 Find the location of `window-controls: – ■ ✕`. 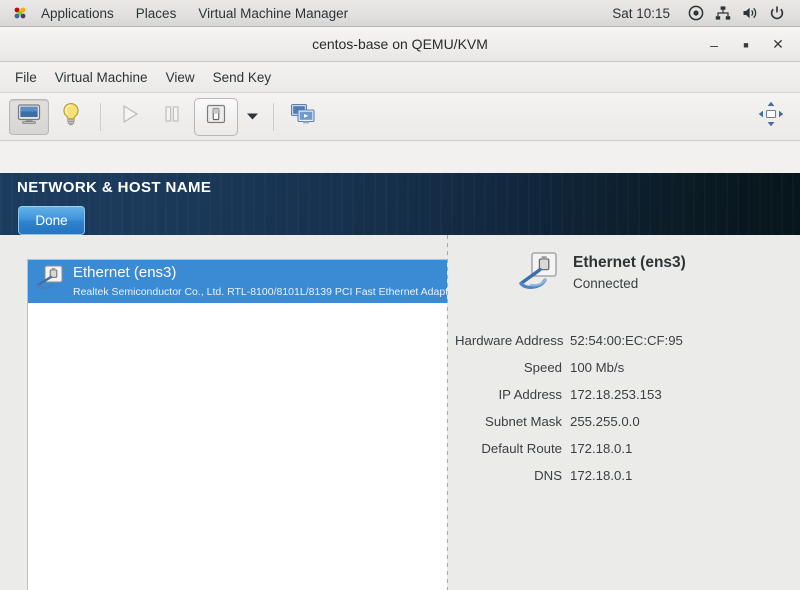

window-controls: – ■ ✕ is located at coordinates (746, 44).